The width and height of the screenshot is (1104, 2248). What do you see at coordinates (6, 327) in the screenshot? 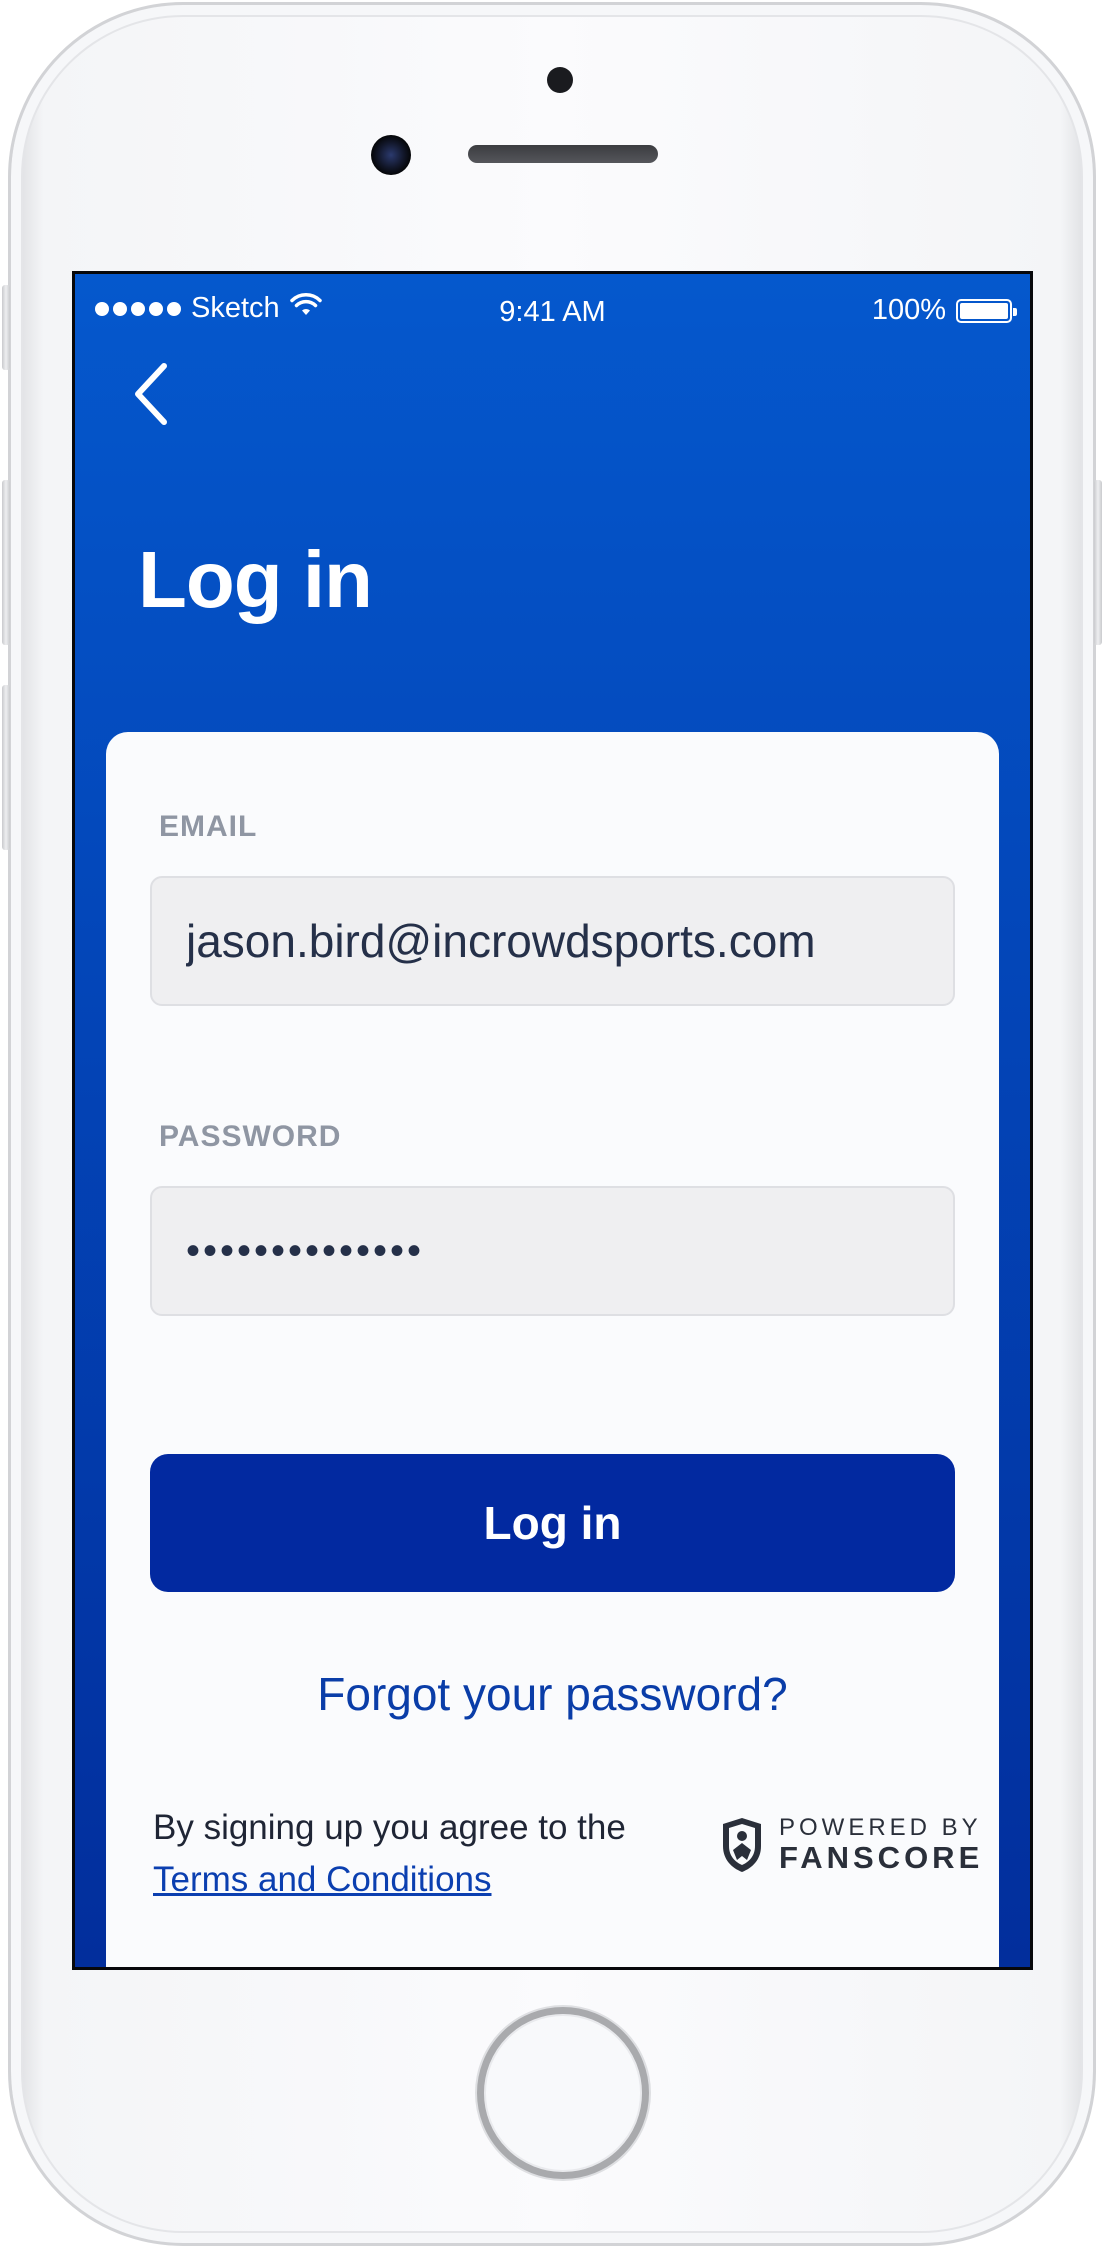
I see `silent-switch` at bounding box center [6, 327].